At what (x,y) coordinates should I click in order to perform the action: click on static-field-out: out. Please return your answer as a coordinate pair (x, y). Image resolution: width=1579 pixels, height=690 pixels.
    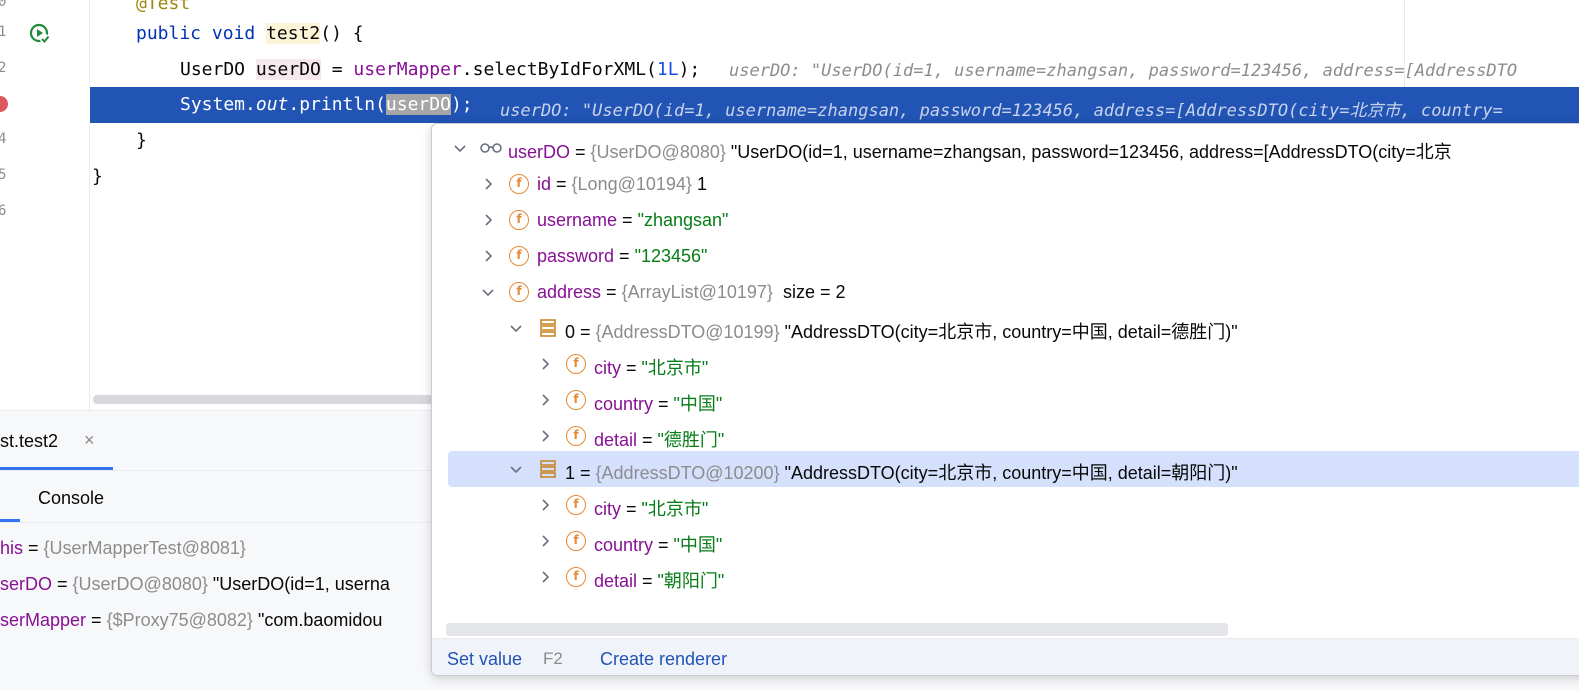
    Looking at the image, I should click on (272, 104).